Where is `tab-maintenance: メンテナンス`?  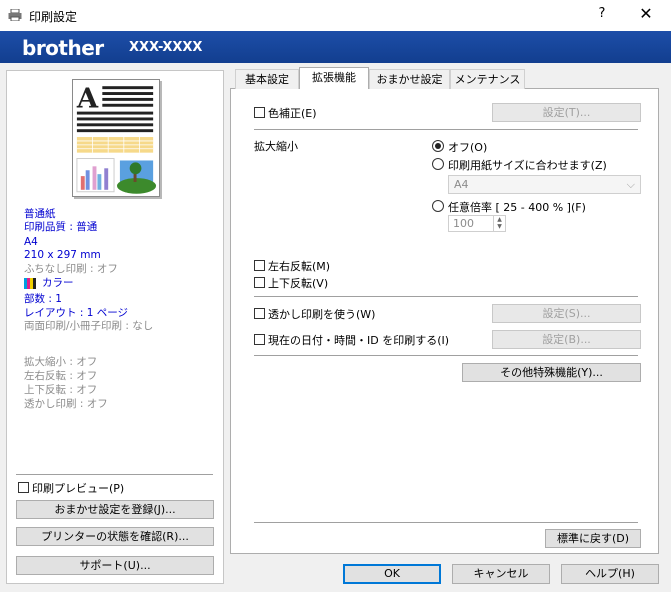 tab-maintenance: メンテナンス is located at coordinates (487, 79).